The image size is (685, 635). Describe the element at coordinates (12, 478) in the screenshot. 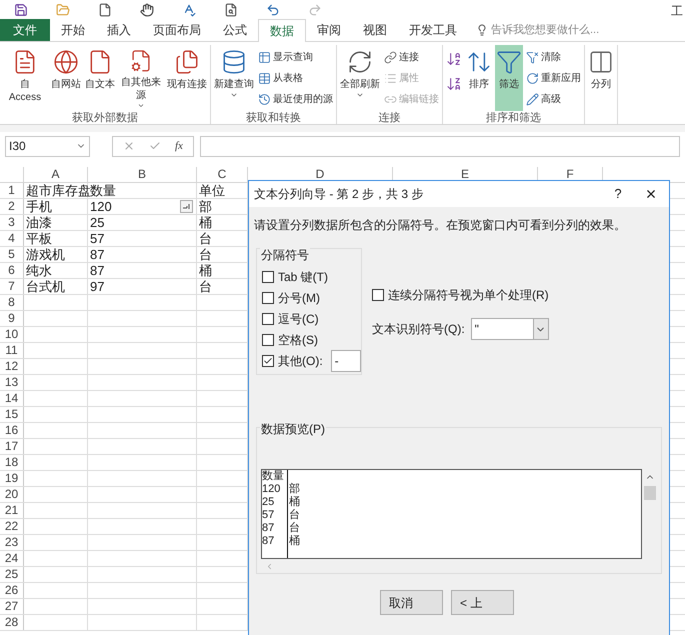

I see `row-header: 19` at that location.